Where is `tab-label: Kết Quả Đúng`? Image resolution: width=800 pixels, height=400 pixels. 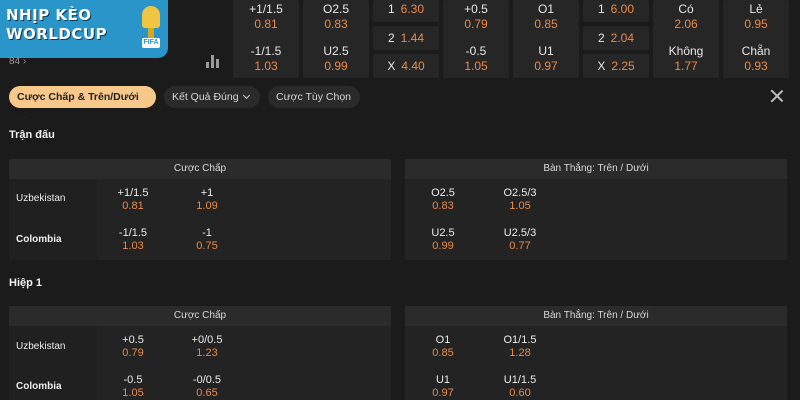
tab-label: Kết Quả Đúng is located at coordinates (205, 97).